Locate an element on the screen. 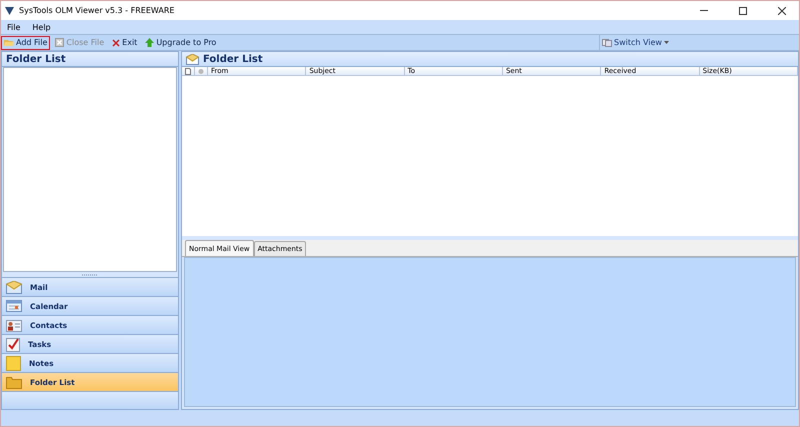  panel-title-text: Folder List is located at coordinates (233, 59).